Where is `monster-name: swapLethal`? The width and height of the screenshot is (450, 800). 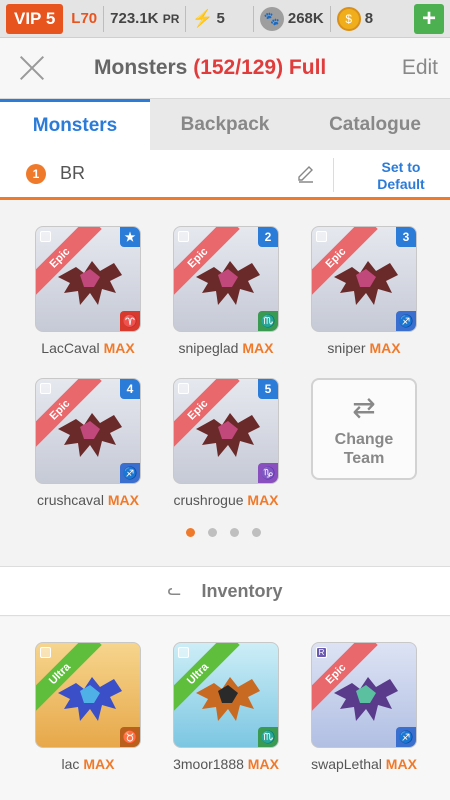
monster-name: swapLethal is located at coordinates (348, 764).